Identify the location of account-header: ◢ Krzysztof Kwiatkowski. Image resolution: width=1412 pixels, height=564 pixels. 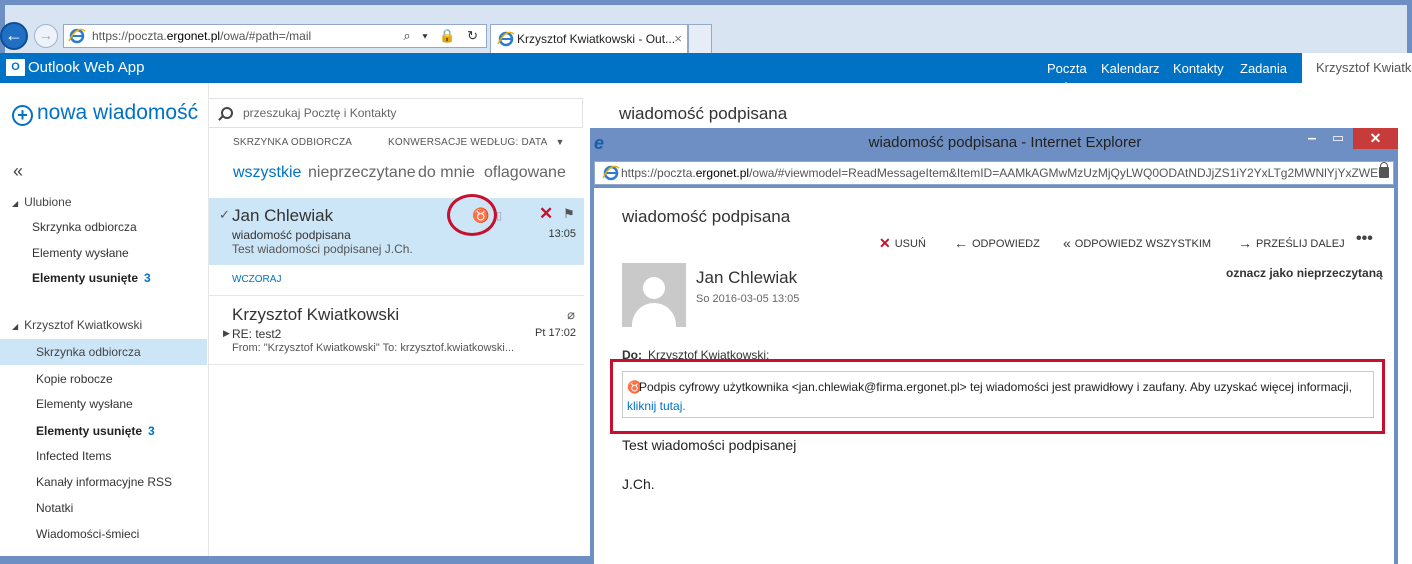
(77, 325).